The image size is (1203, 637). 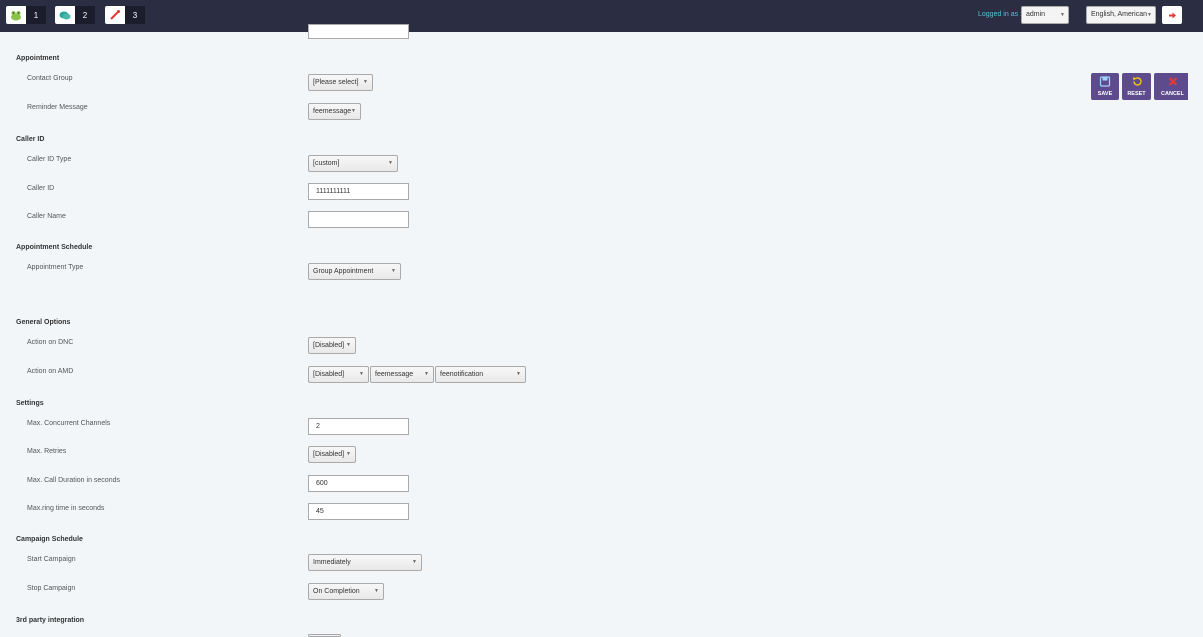 I want to click on chat-icon, so click(x=65, y=15).